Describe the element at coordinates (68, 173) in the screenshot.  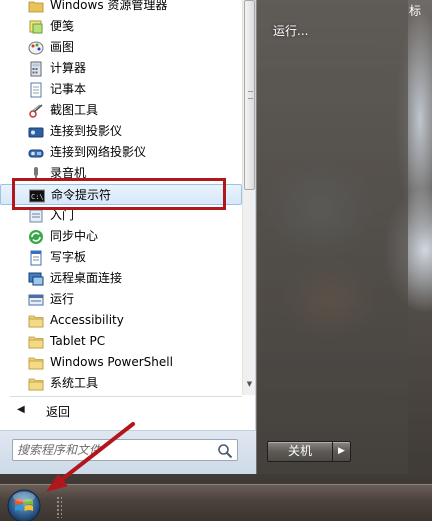
I see `program-item-label: 录音机` at that location.